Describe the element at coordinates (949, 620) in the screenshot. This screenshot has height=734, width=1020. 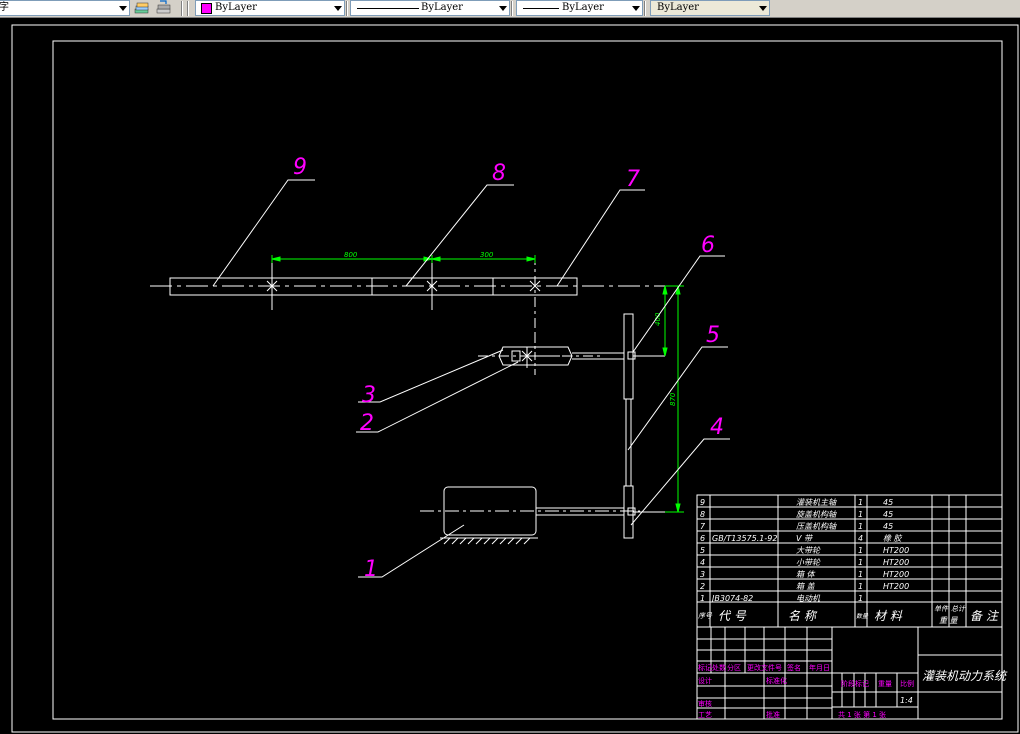
I see `bom-header-weight: 重 量` at that location.